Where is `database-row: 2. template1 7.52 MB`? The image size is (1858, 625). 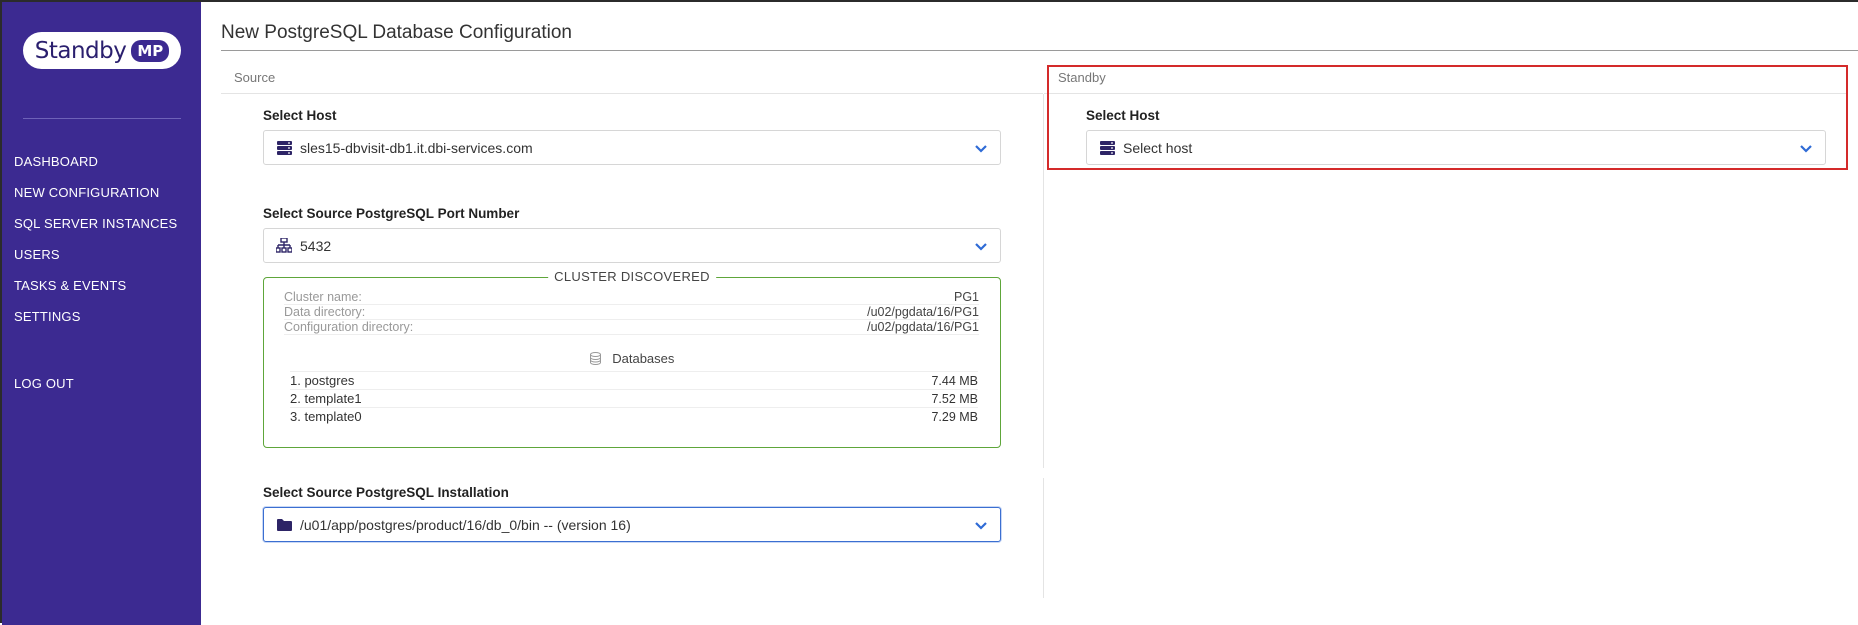 database-row: 2. template1 7.52 MB is located at coordinates (634, 398).